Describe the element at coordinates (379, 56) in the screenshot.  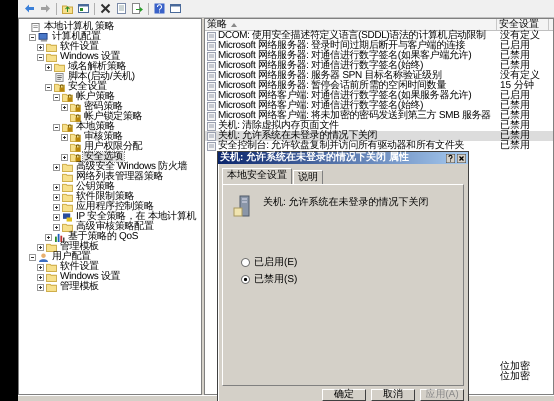
I see `policy-row: Microsoft 网络服务器: 对通信进行数字签名(如果客户端允许) 已禁用` at that location.